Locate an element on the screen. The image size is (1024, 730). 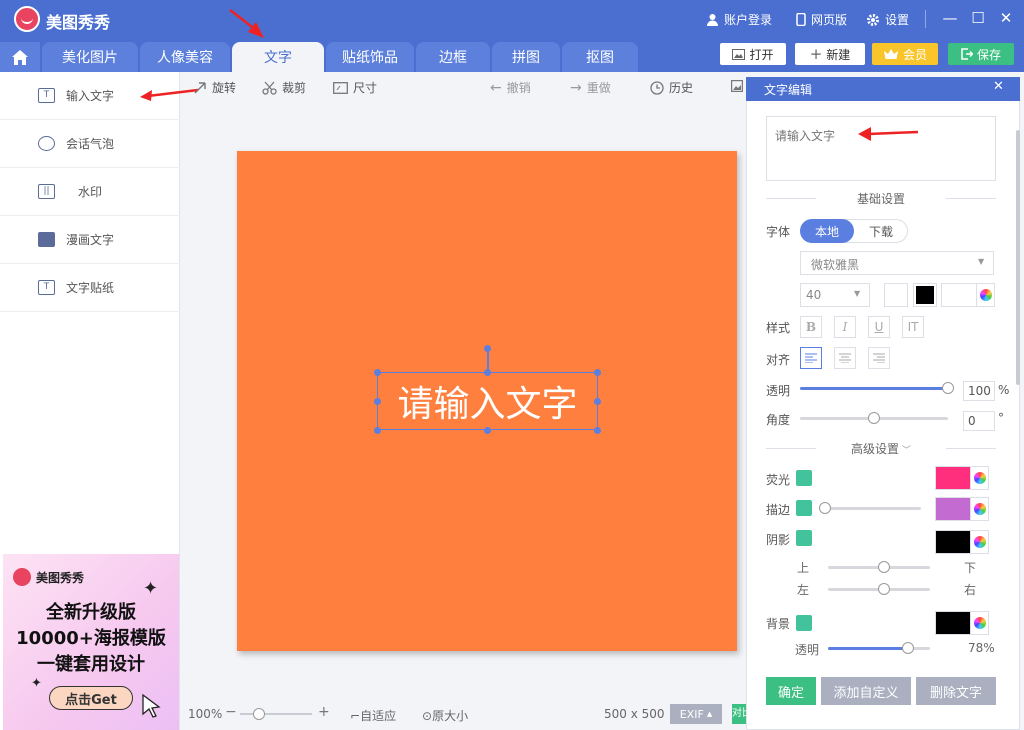
font-tab-local: 本地 is located at coordinates (827, 231).